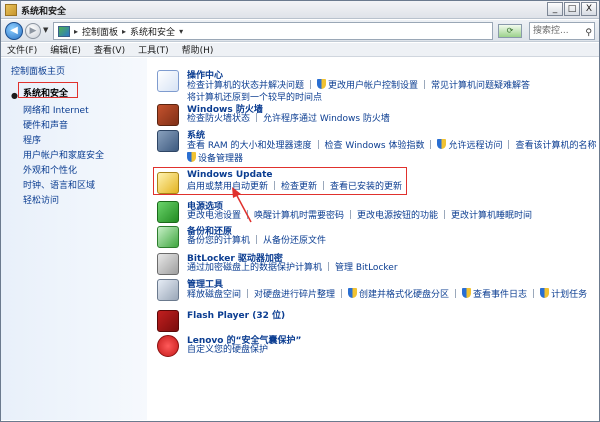  Describe the element at coordinates (491, 216) in the screenshot. I see `task-link: 更改计算机睡眠时间` at that location.